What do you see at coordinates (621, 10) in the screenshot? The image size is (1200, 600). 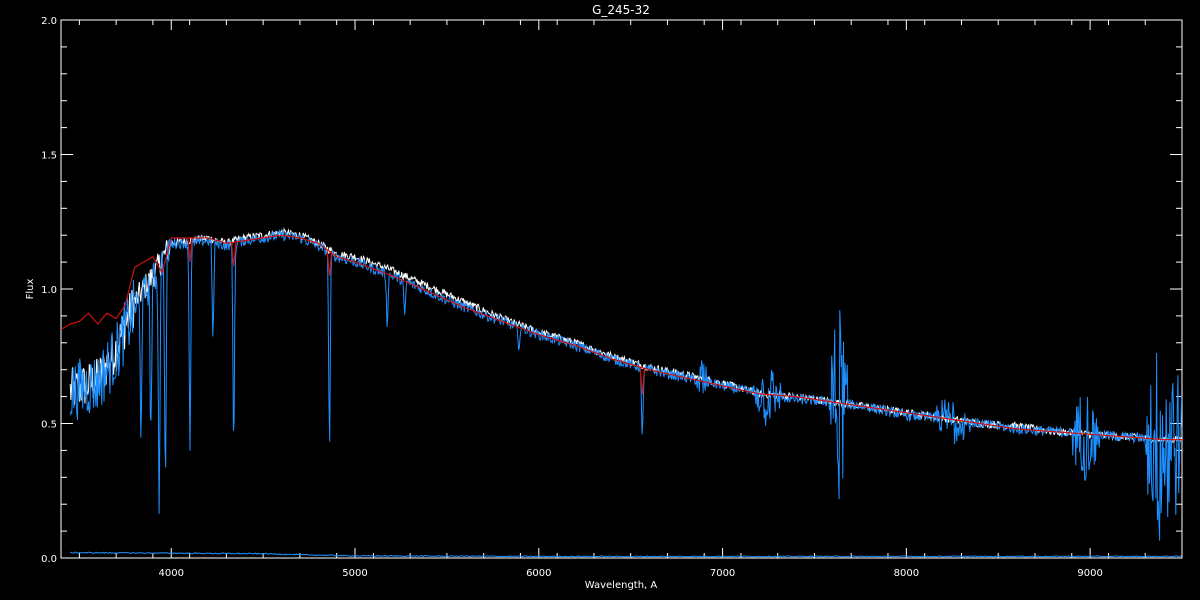 I see `chart-title: G_245-32` at bounding box center [621, 10].